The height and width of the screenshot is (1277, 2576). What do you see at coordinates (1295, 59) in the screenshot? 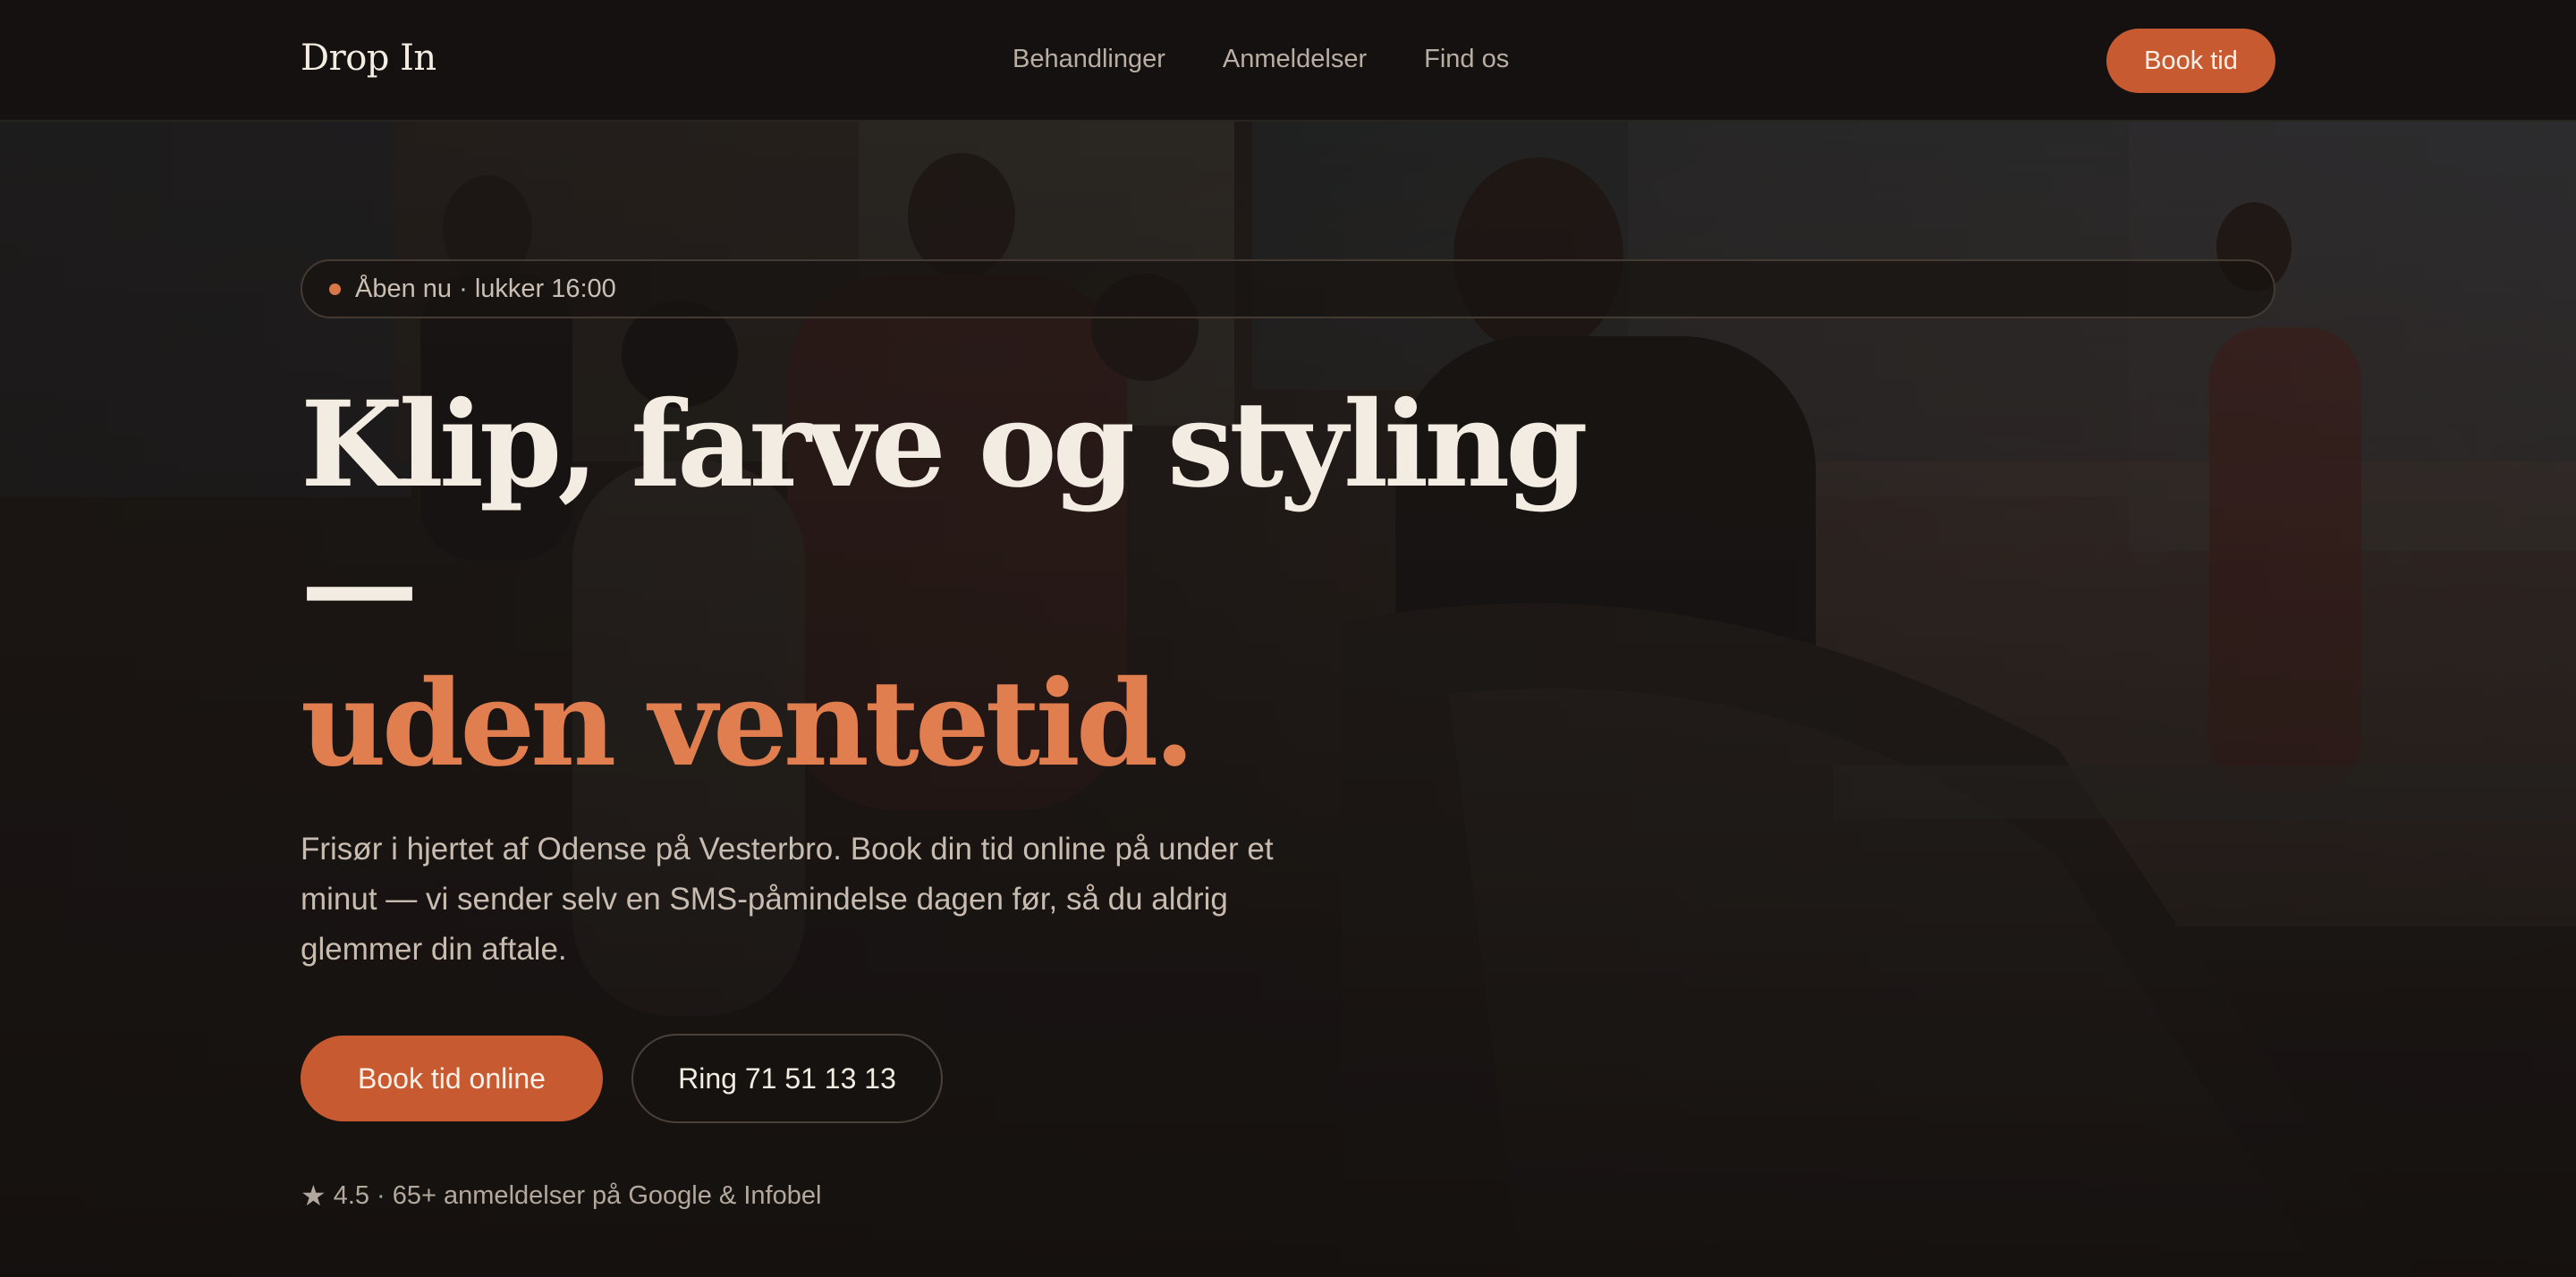
I see `nav-link-anmeldelser: Anmeldelser` at bounding box center [1295, 59].